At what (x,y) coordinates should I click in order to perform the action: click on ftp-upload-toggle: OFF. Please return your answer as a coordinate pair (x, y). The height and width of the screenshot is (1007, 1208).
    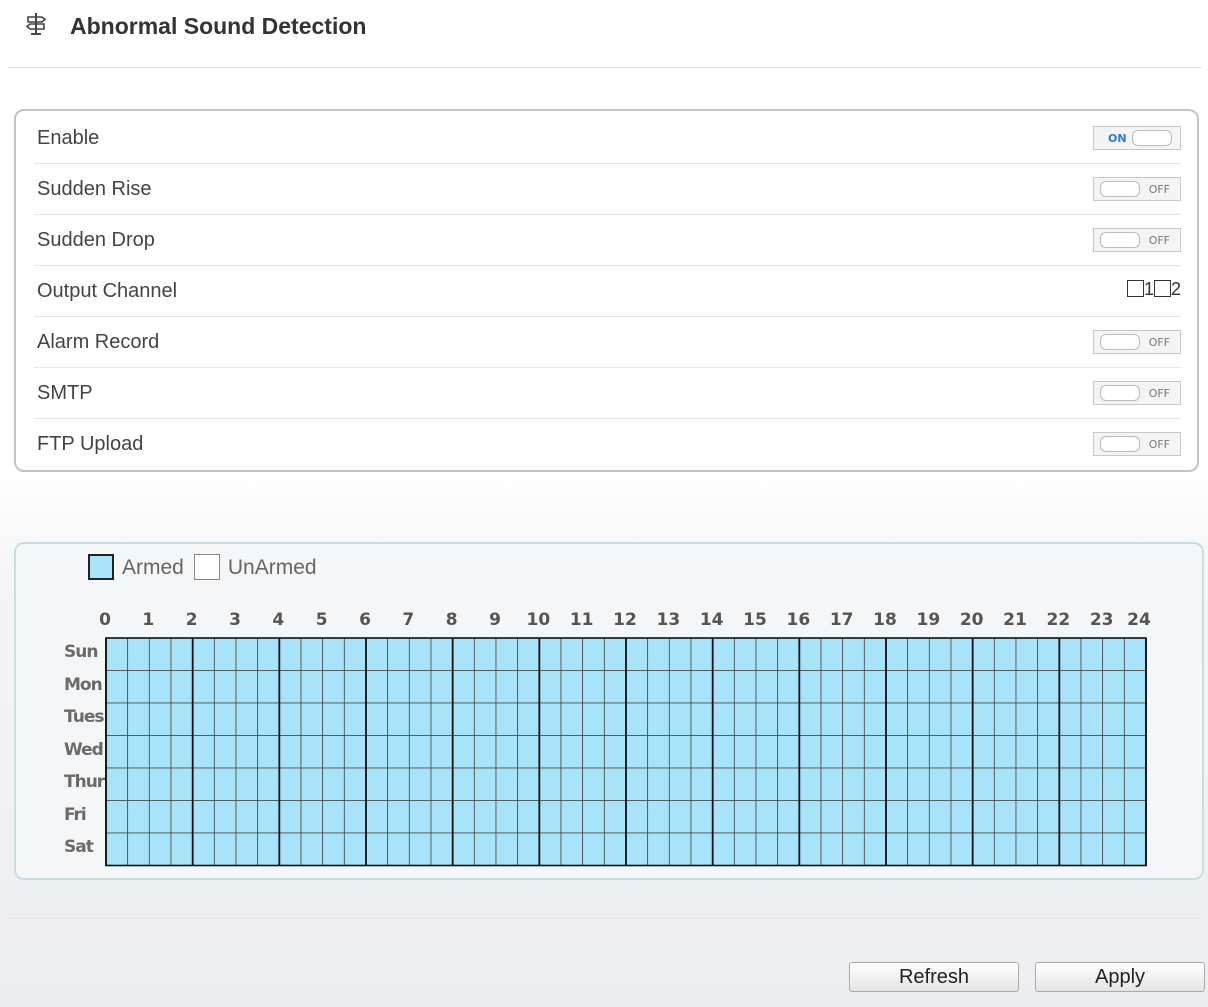
    Looking at the image, I should click on (1137, 444).